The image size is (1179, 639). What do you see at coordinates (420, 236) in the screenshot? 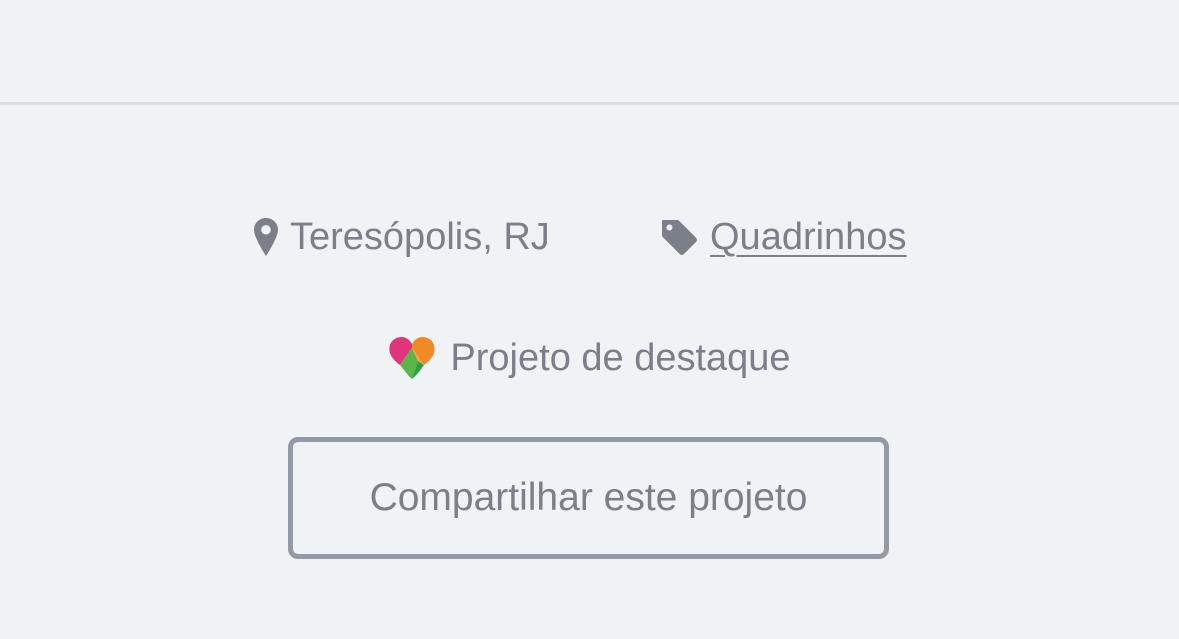
I see `location-label: Teresópolis, RJ` at bounding box center [420, 236].